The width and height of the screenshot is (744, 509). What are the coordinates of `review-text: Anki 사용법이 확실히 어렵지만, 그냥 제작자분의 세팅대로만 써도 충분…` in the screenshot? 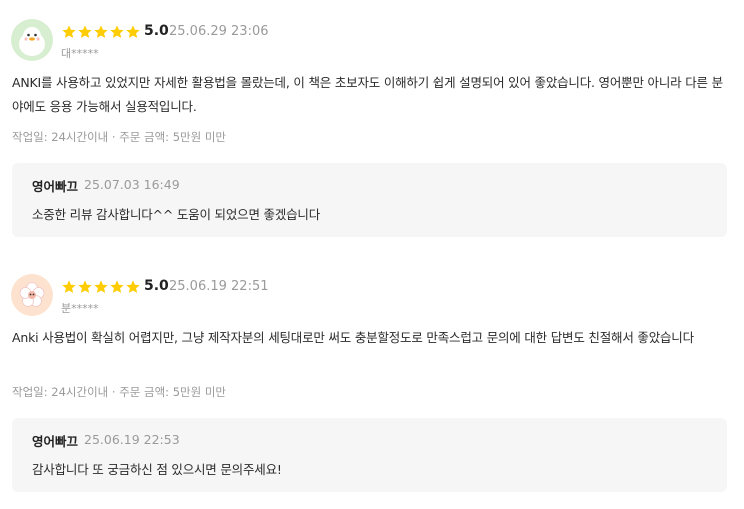 It's located at (353, 337).